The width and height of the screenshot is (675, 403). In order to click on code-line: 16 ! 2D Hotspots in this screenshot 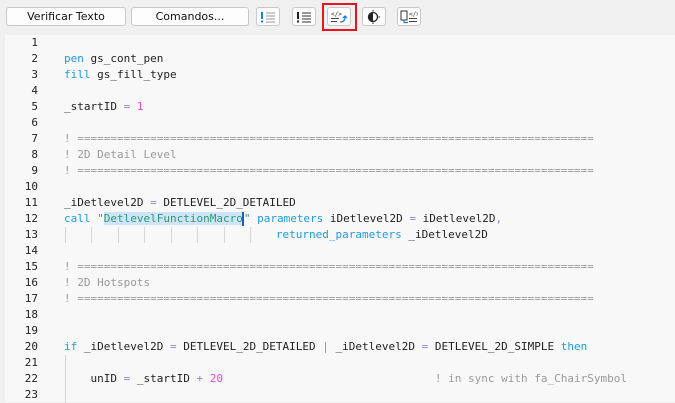, I will do `click(340, 283)`.